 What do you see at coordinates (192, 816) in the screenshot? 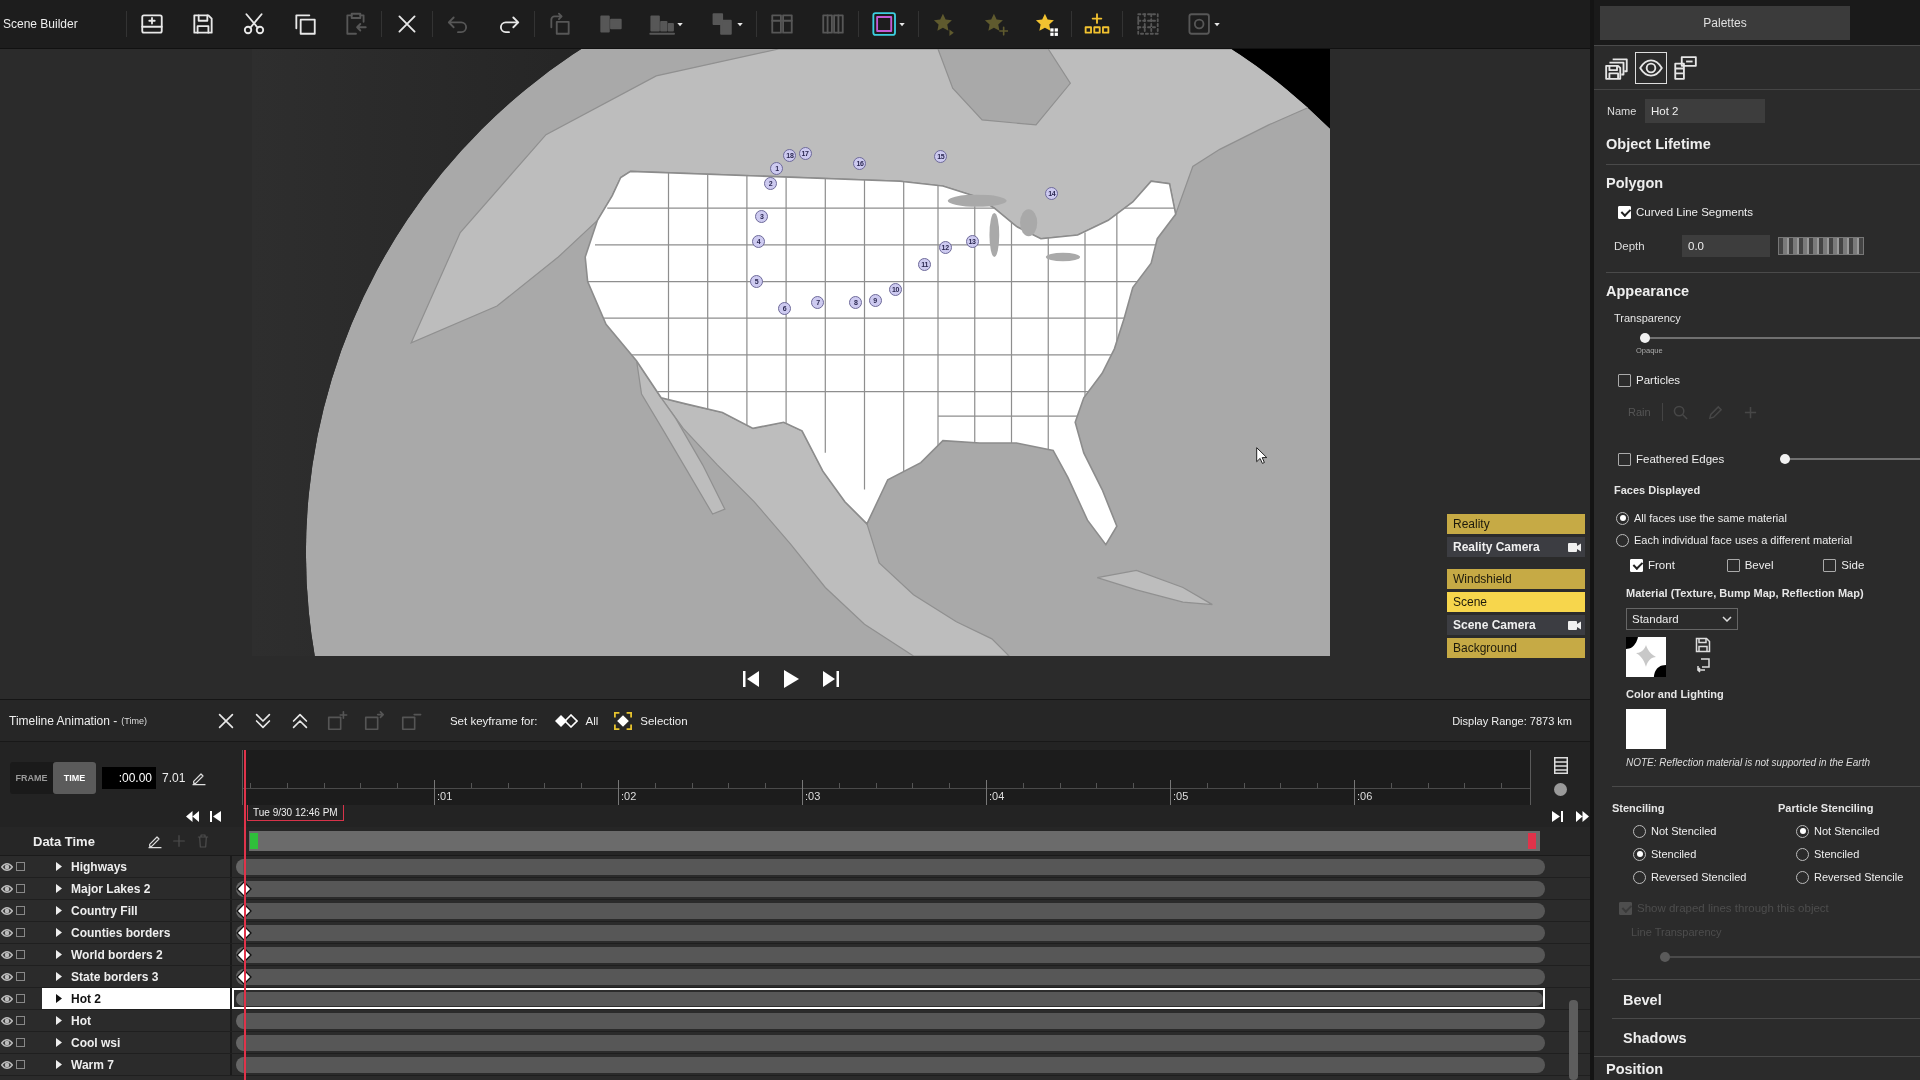
I see `rewind-icon` at bounding box center [192, 816].